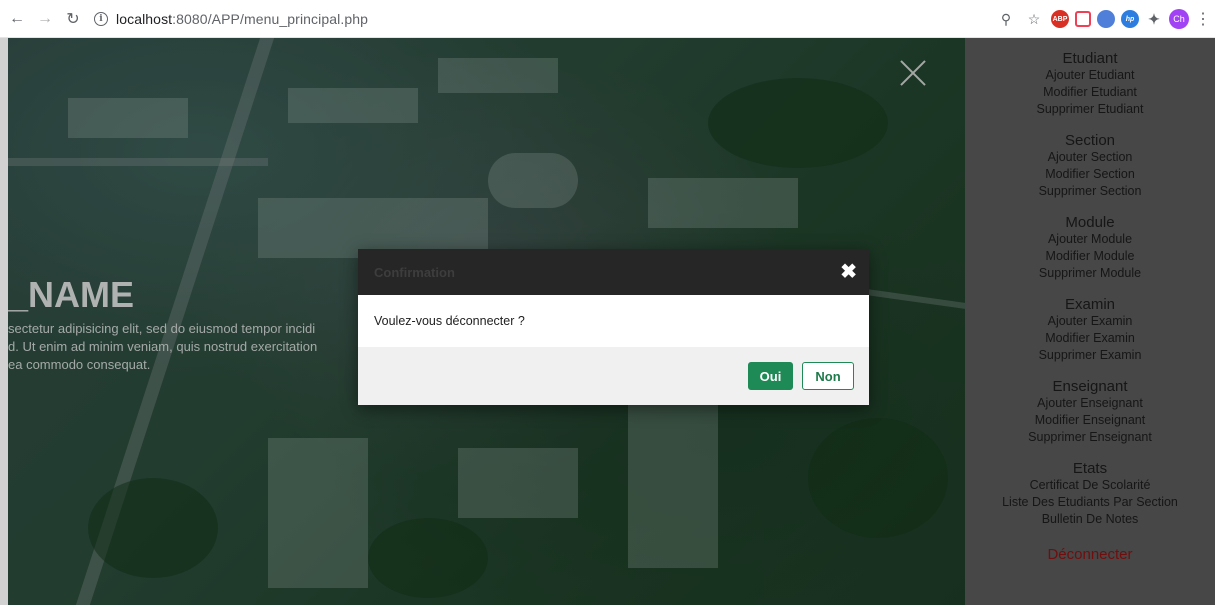  What do you see at coordinates (101, 18) in the screenshot?
I see `info-icon: i` at bounding box center [101, 18].